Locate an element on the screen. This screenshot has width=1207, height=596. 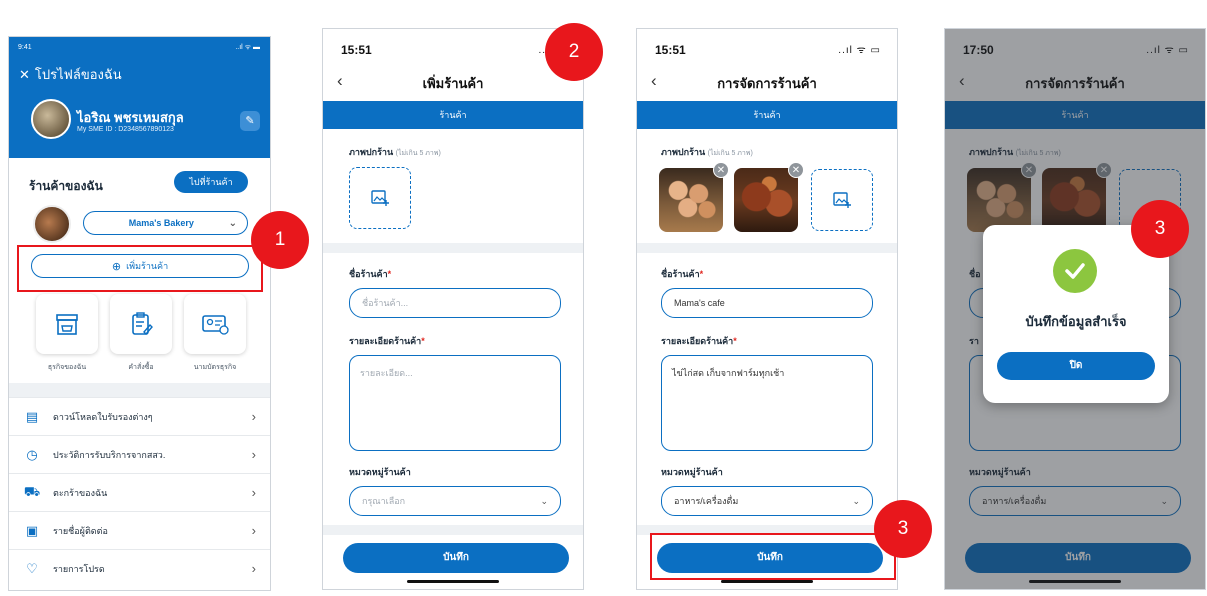
category-label: หมวดหมู่ร้านค้า is located at coordinates (380, 472).